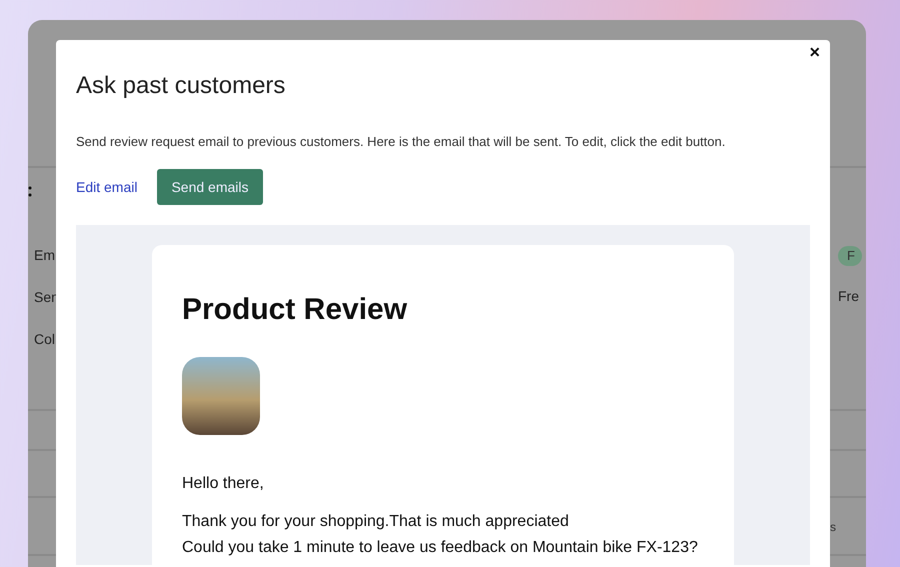 This screenshot has height=567, width=900. I want to click on close-button: ×, so click(814, 52).